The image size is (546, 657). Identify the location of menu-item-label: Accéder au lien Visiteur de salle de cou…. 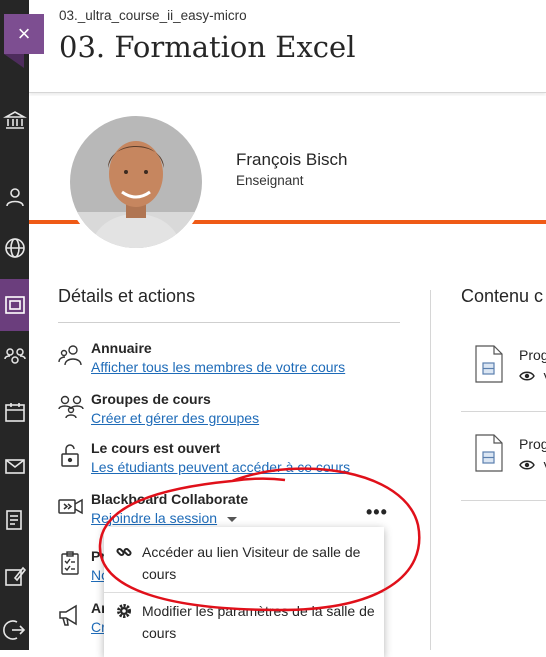
(251, 563).